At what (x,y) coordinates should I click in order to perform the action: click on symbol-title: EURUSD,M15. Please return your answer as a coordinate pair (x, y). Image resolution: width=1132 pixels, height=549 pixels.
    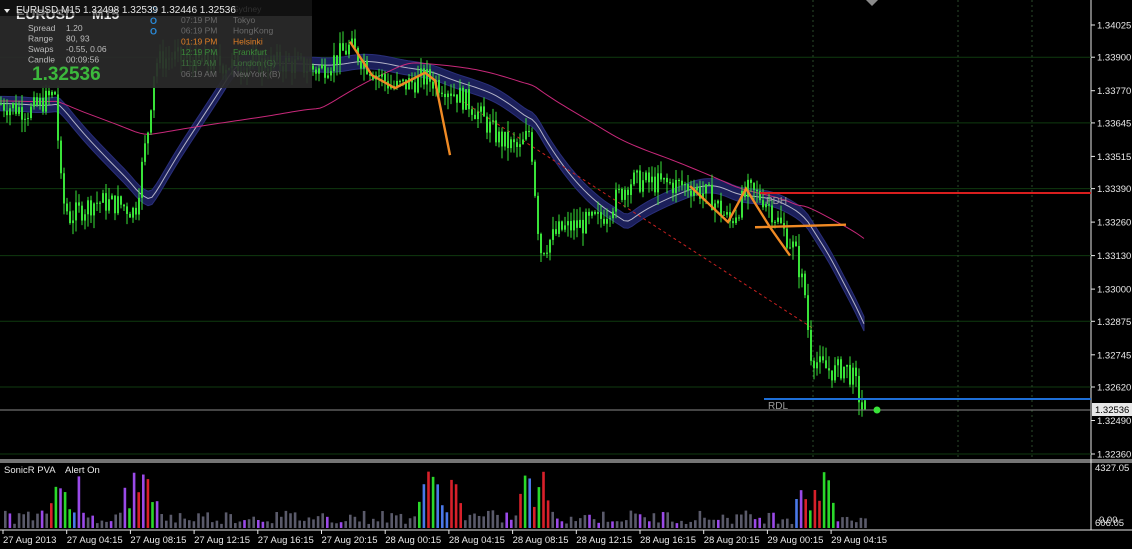
    Looking at the image, I should click on (48, 10).